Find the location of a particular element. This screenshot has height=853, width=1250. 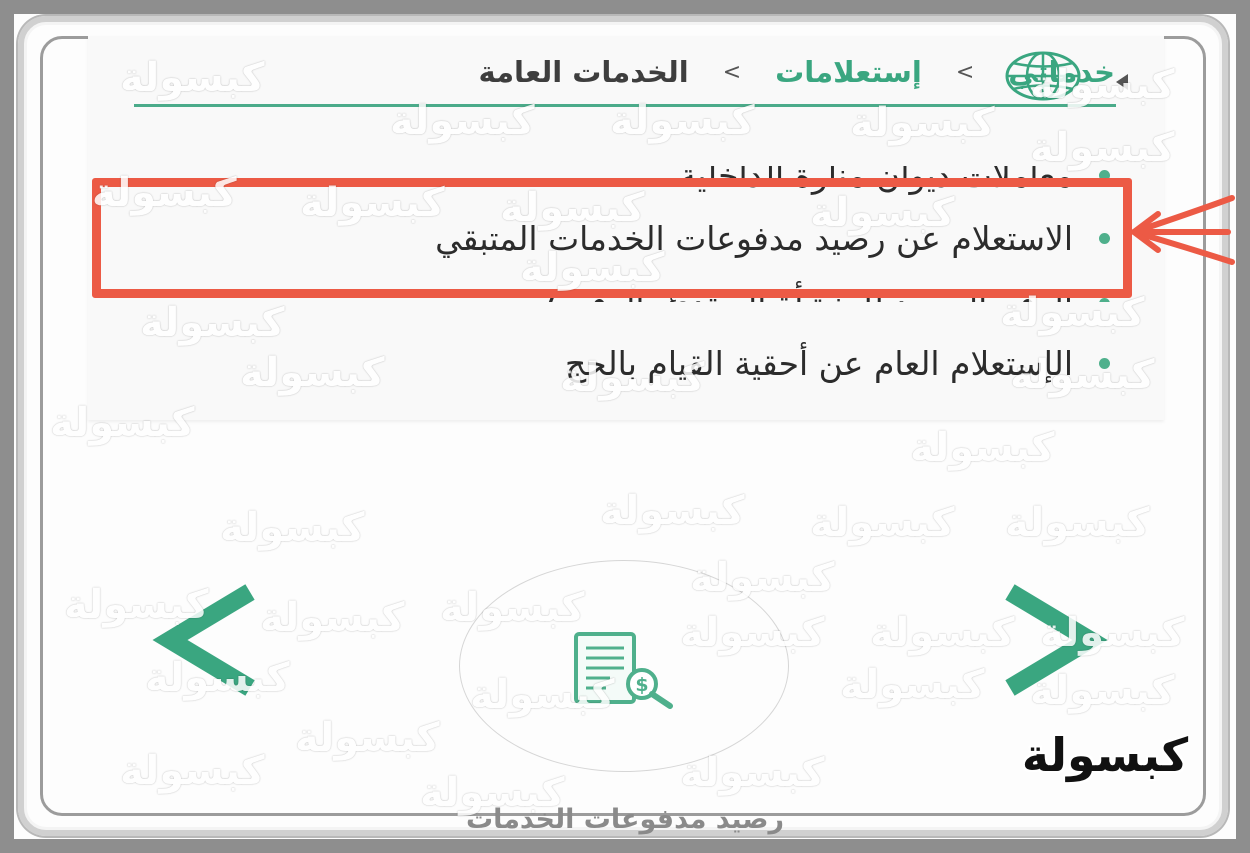

breadcrumb-item-public-services: الخدمات العامة is located at coordinates (583, 72).